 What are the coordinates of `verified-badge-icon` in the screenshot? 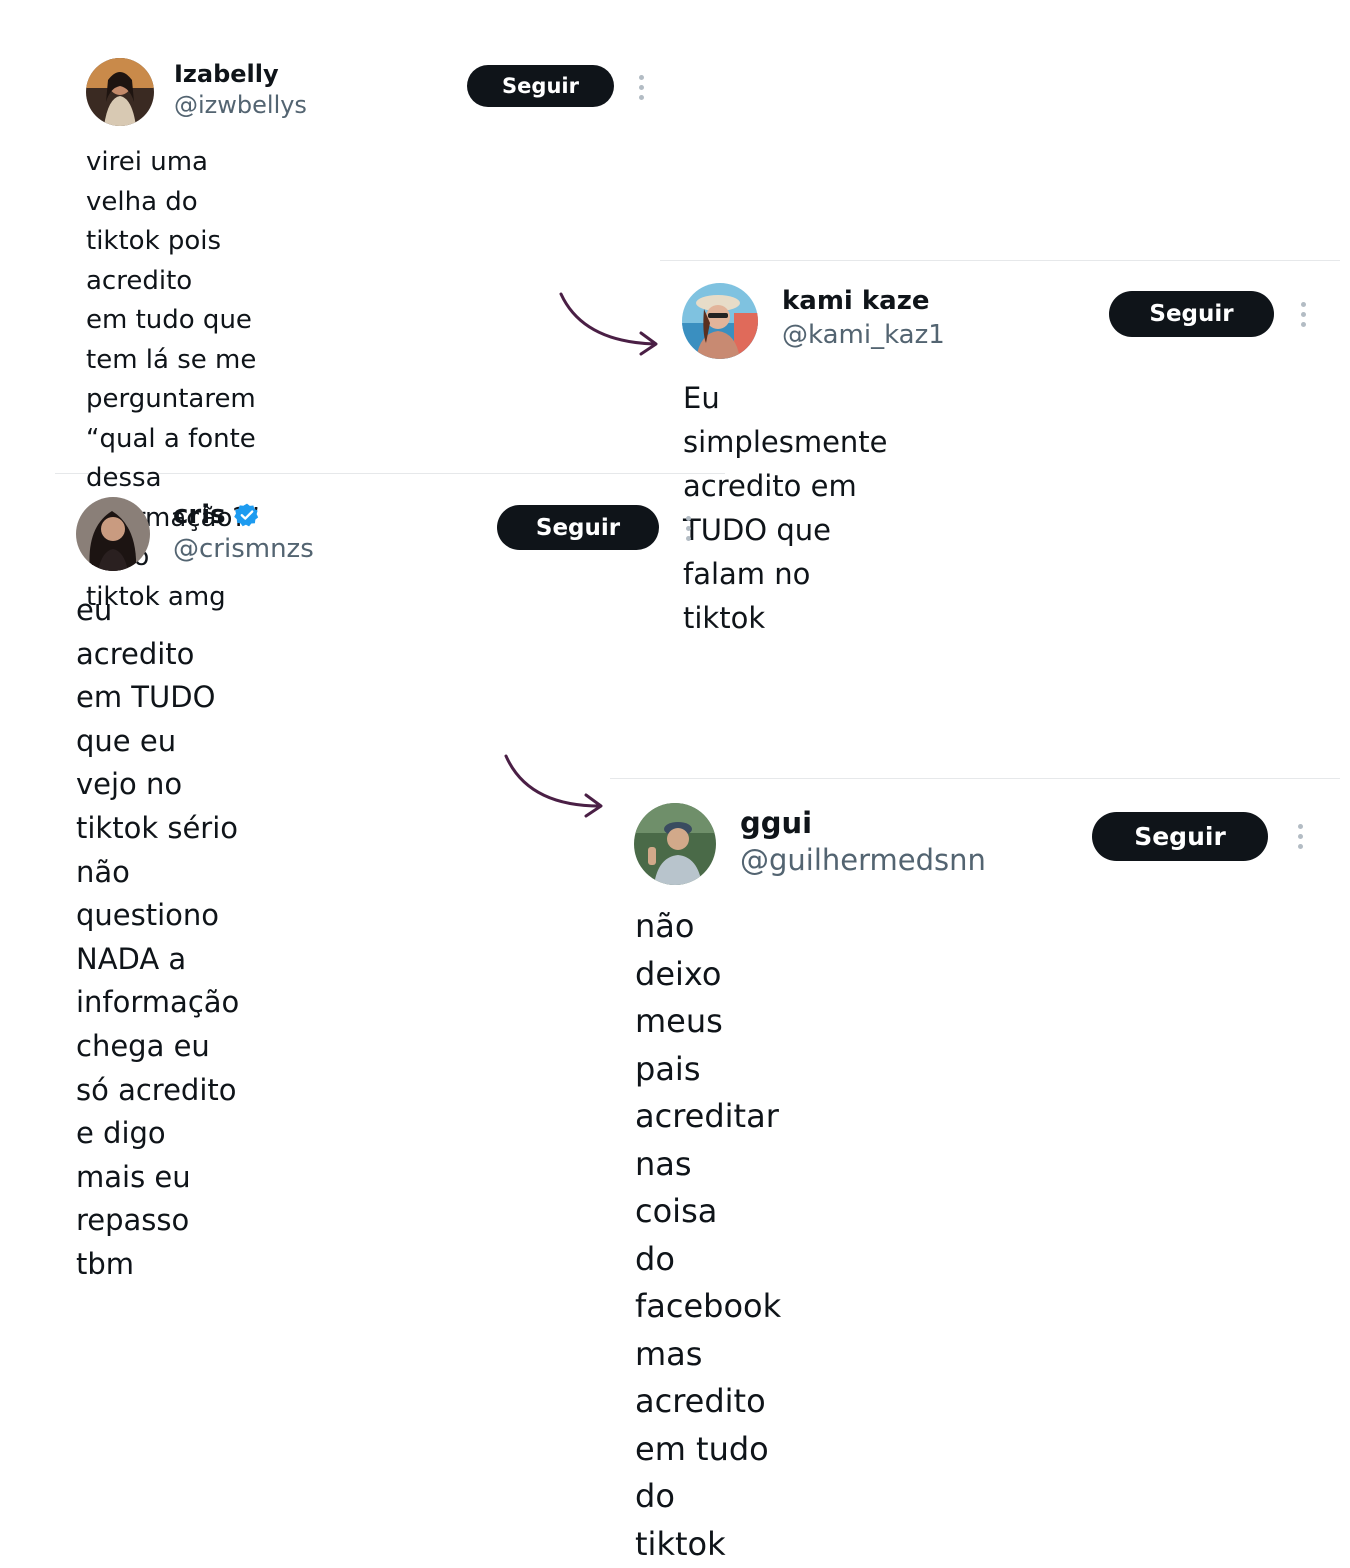 It's located at (245, 515).